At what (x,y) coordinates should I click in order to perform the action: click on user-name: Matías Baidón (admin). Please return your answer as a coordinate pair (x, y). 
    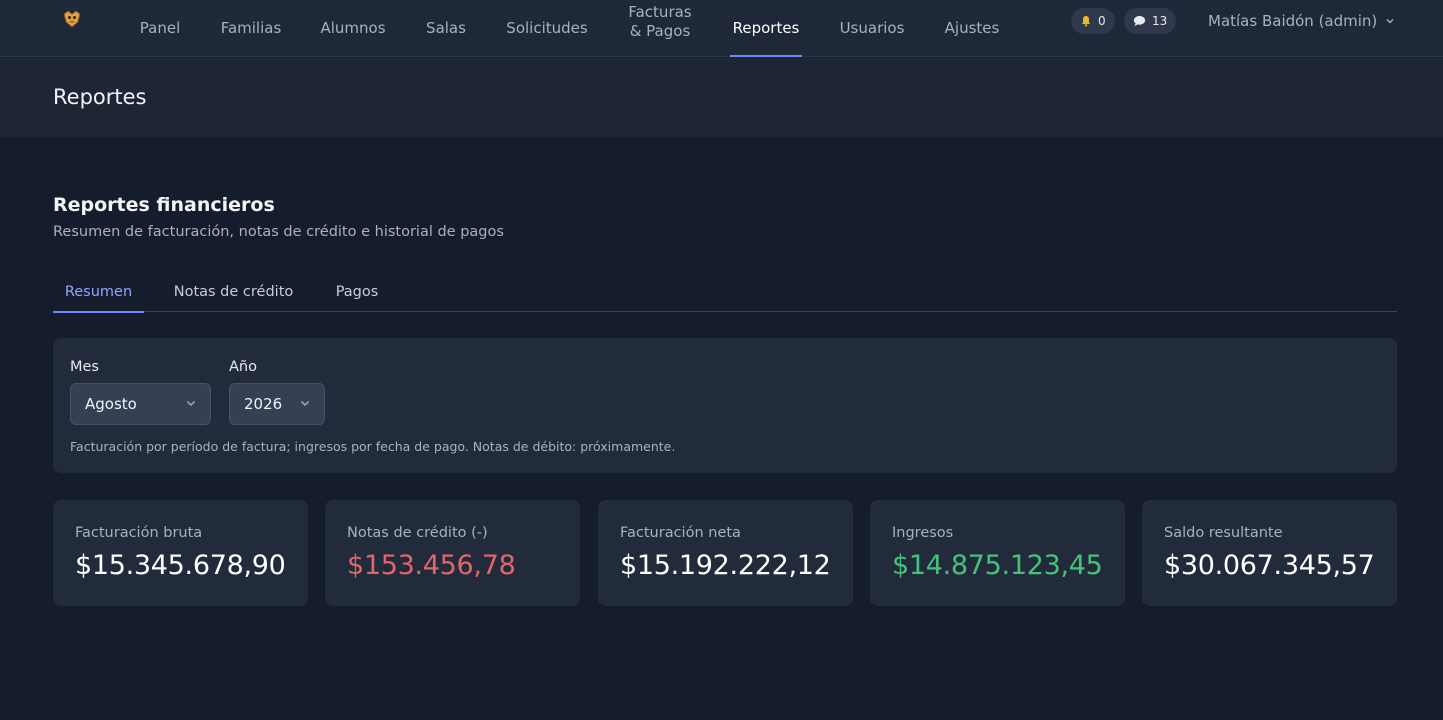
    Looking at the image, I should click on (1293, 21).